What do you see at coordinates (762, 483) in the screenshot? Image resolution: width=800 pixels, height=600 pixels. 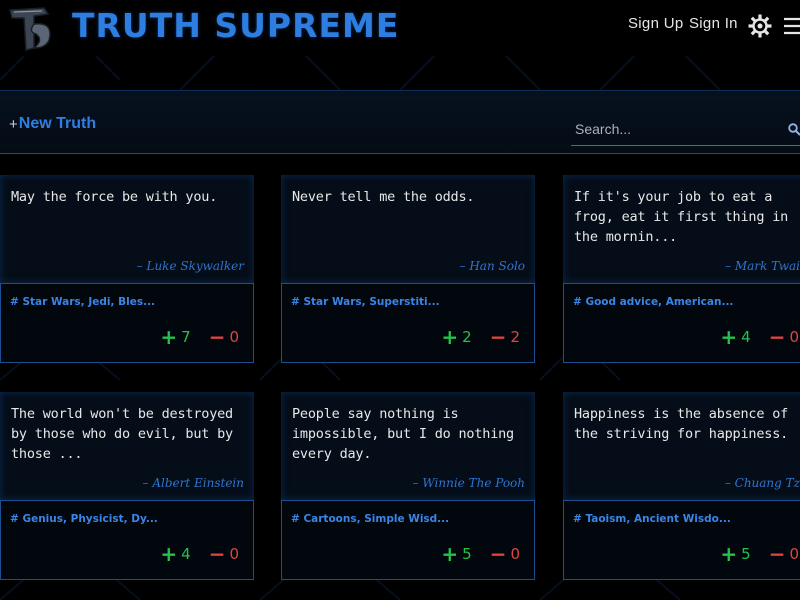 I see `quote-author: – Chuang Tz` at bounding box center [762, 483].